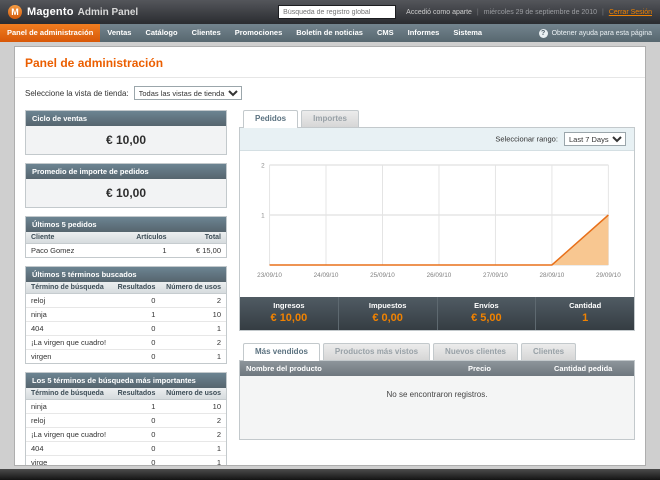  Describe the element at coordinates (263, 215) in the screenshot. I see `svg-text: 1` at that location.